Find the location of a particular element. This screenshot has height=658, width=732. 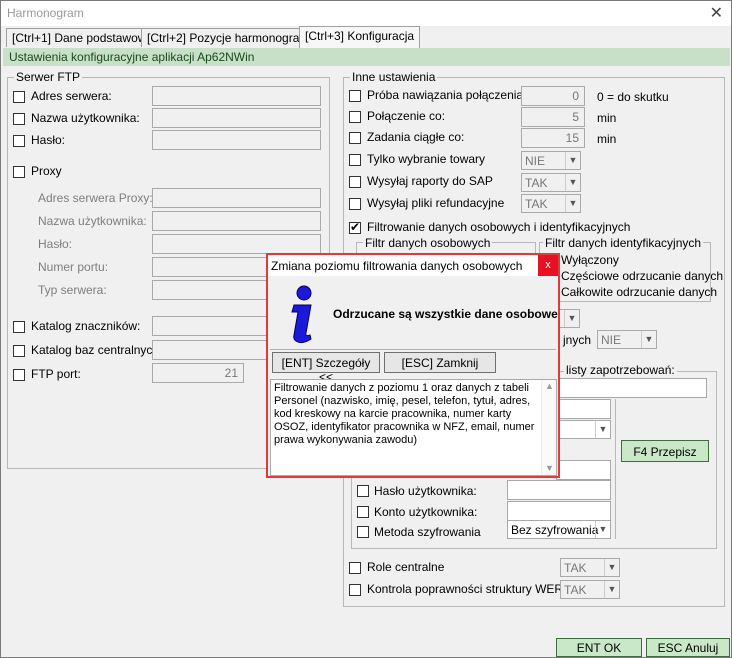

polaczenie-input: 5 is located at coordinates (553, 117).